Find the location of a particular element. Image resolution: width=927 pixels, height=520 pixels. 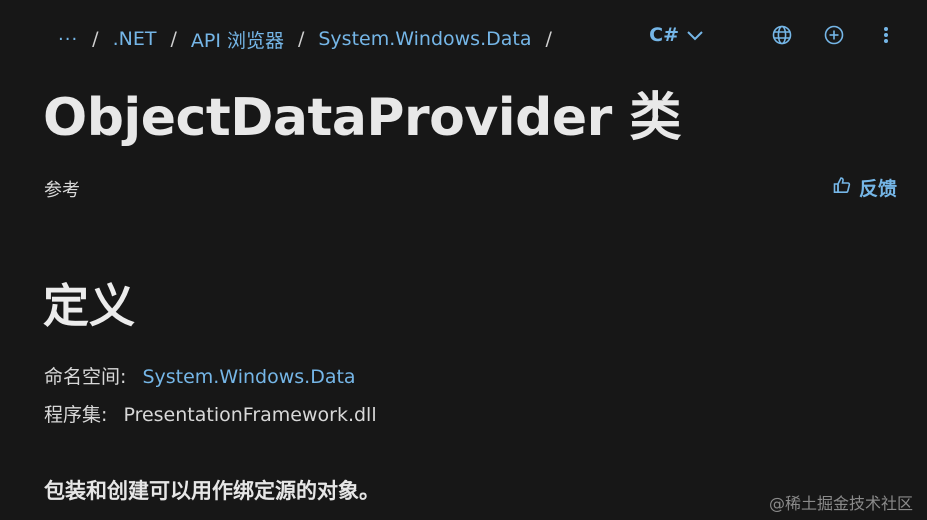

namespace-row: 命名空间: System.Windows.Data is located at coordinates (200, 375).